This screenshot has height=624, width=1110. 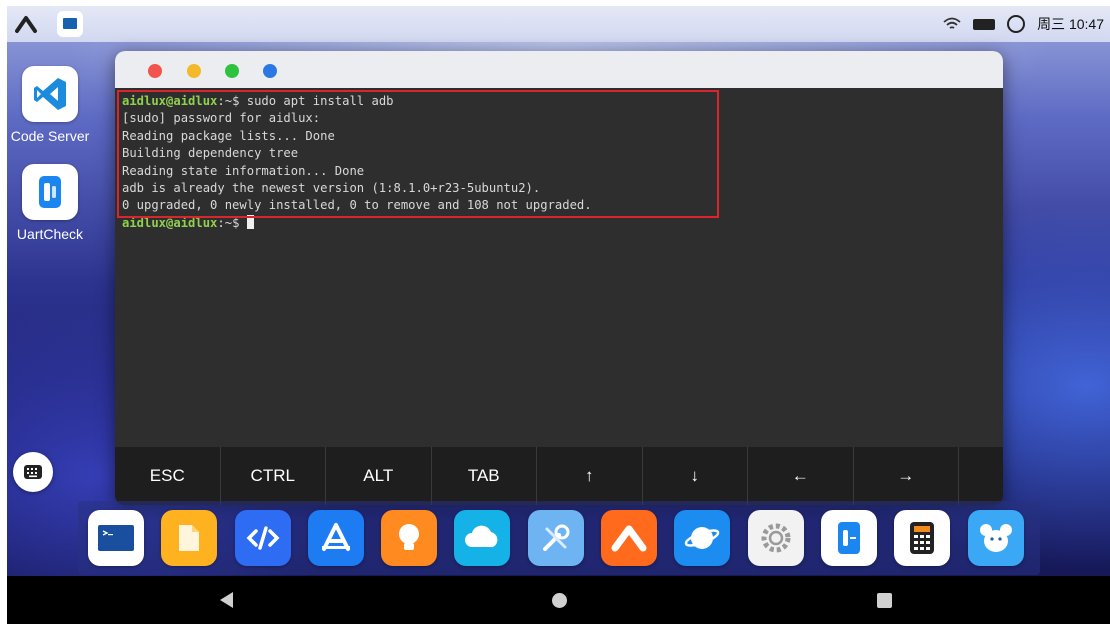 I want to click on dock-tools-icon, so click(x=555, y=538).